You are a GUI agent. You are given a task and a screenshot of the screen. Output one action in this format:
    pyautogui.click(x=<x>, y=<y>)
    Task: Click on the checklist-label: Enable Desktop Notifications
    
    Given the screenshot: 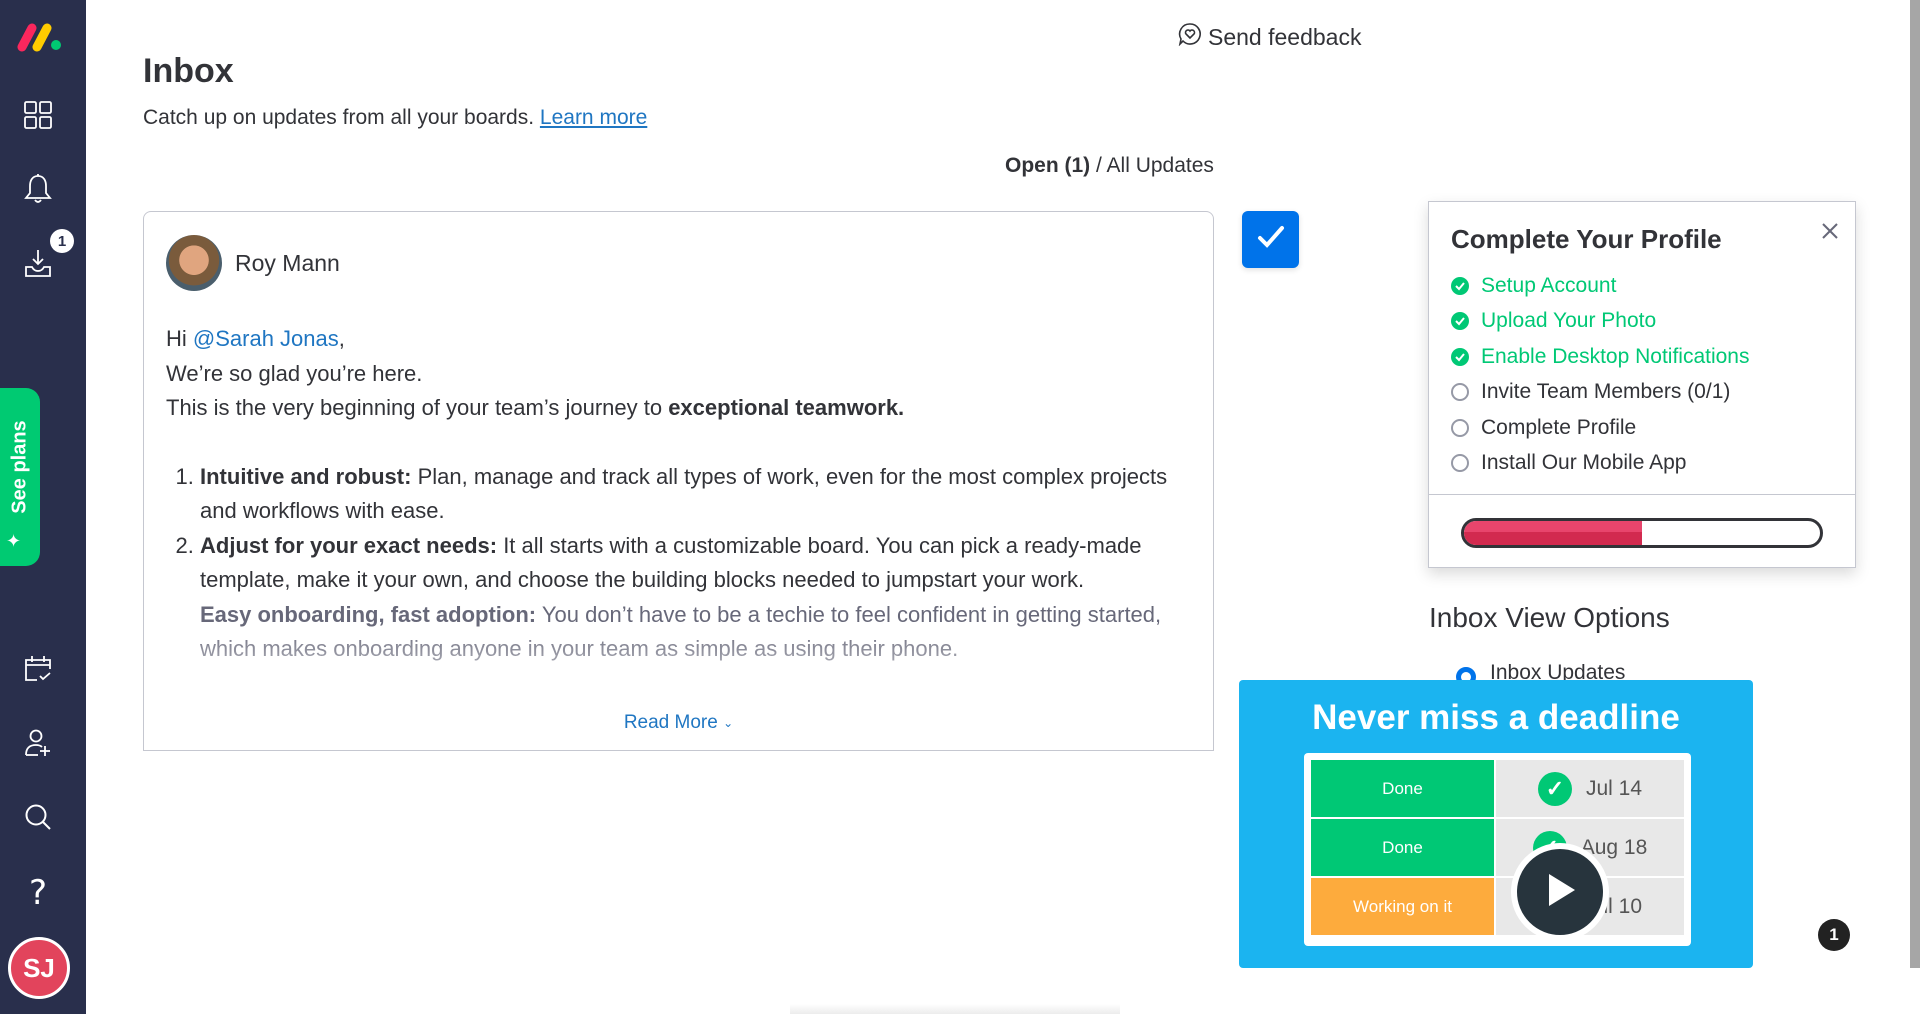 What is the action you would take?
    pyautogui.click(x=1615, y=356)
    